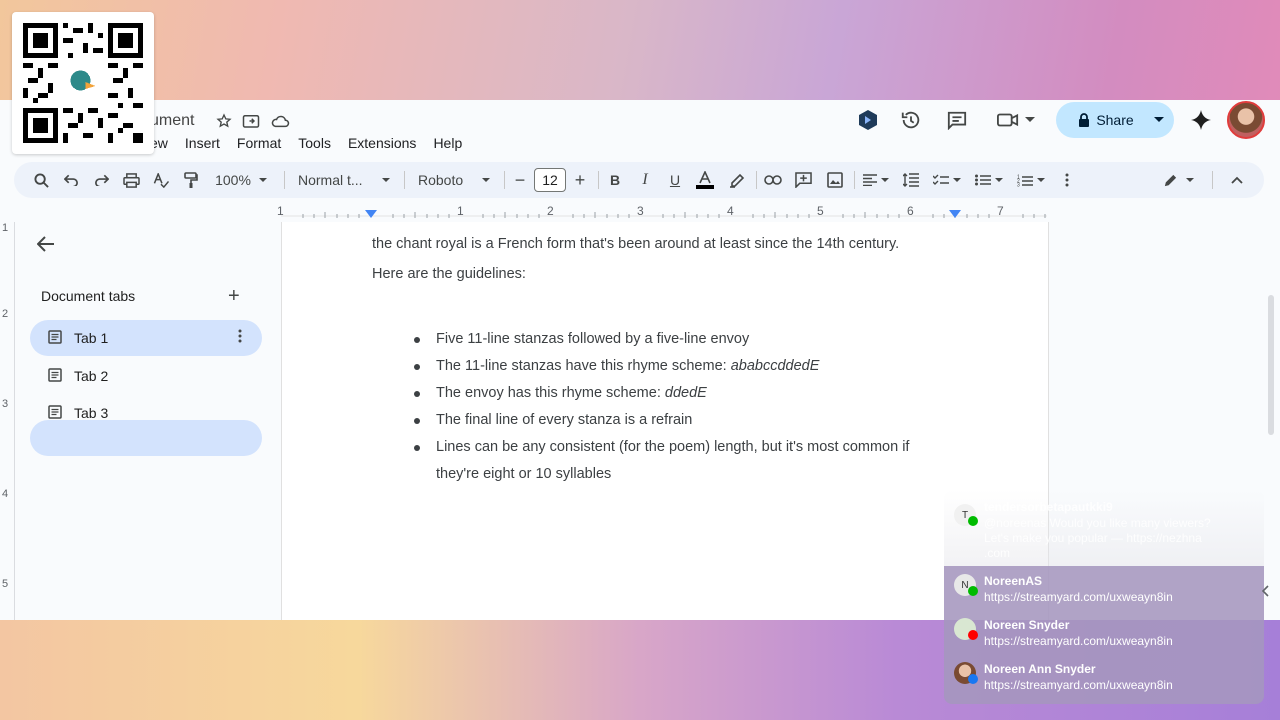 Image resolution: width=1280 pixels, height=720 pixels. What do you see at coordinates (5, 494) in the screenshot?
I see `ruler-number: 4` at bounding box center [5, 494].